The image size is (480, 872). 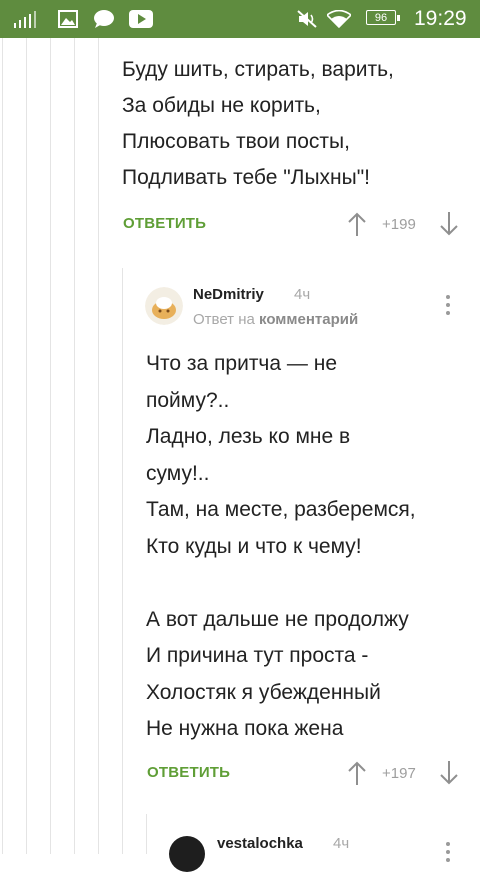 I want to click on battery-icon: 96, so click(x=383, y=17).